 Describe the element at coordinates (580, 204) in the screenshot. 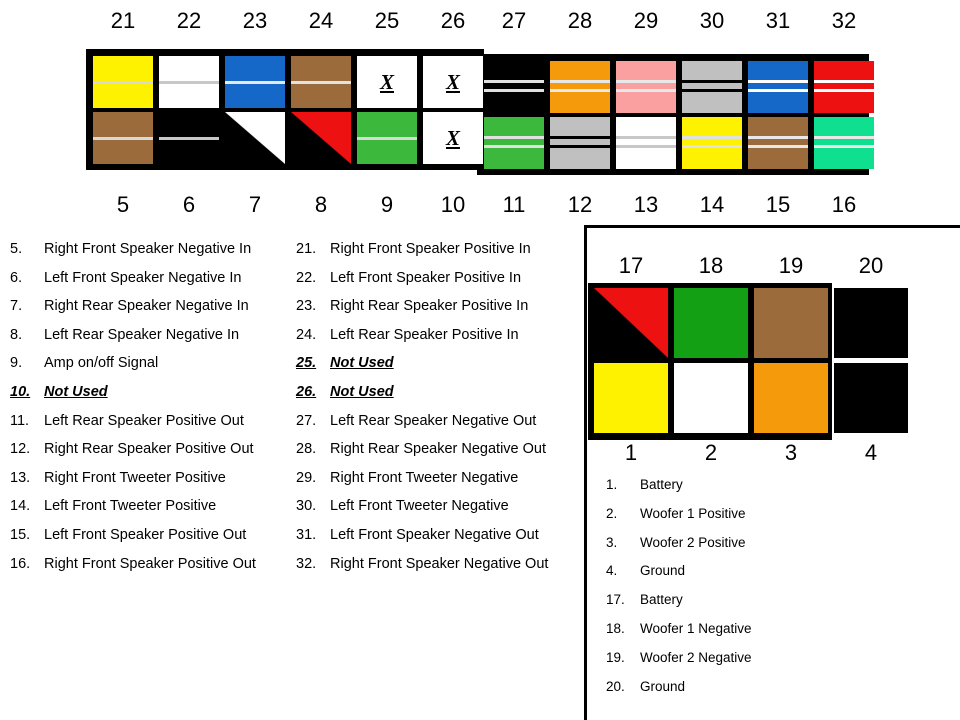

I see `pin-number-label: 12` at that location.